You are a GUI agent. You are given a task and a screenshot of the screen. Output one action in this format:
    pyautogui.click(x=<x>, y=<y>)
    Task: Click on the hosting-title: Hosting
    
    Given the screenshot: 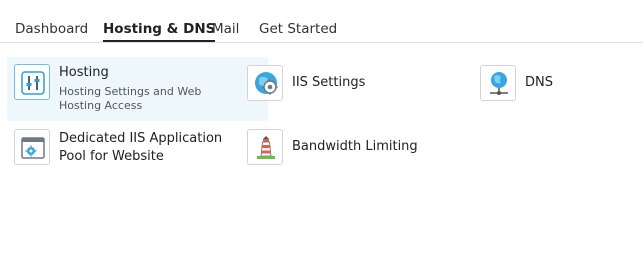 What is the action you would take?
    pyautogui.click(x=84, y=72)
    